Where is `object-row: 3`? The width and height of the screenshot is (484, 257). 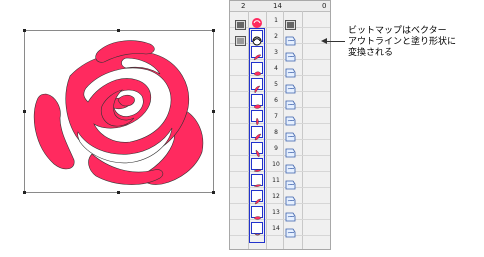 object-row: 3 is located at coordinates (280, 53).